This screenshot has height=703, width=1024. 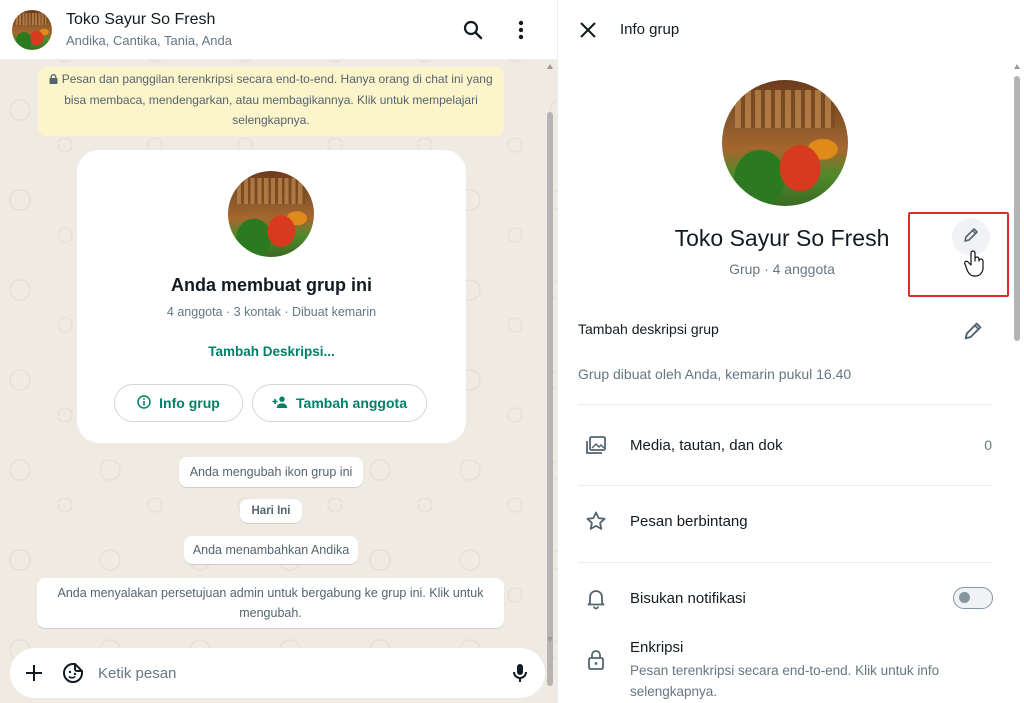 I want to click on sticker-icon, so click(x=73, y=673).